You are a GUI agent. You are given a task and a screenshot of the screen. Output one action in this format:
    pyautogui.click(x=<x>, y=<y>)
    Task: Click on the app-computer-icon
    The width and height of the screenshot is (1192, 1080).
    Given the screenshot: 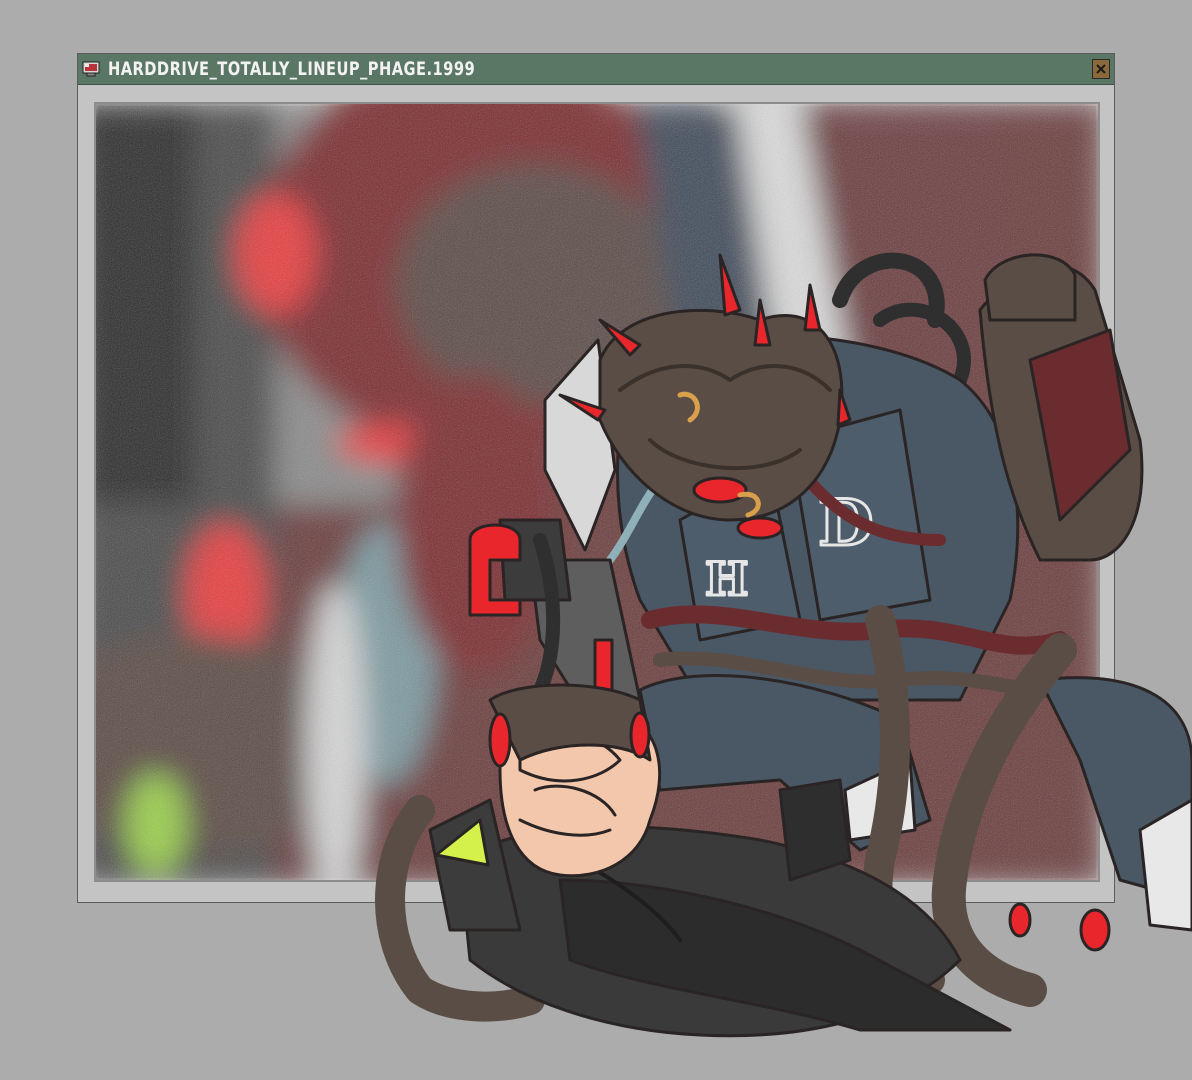 What is the action you would take?
    pyautogui.click(x=91, y=69)
    